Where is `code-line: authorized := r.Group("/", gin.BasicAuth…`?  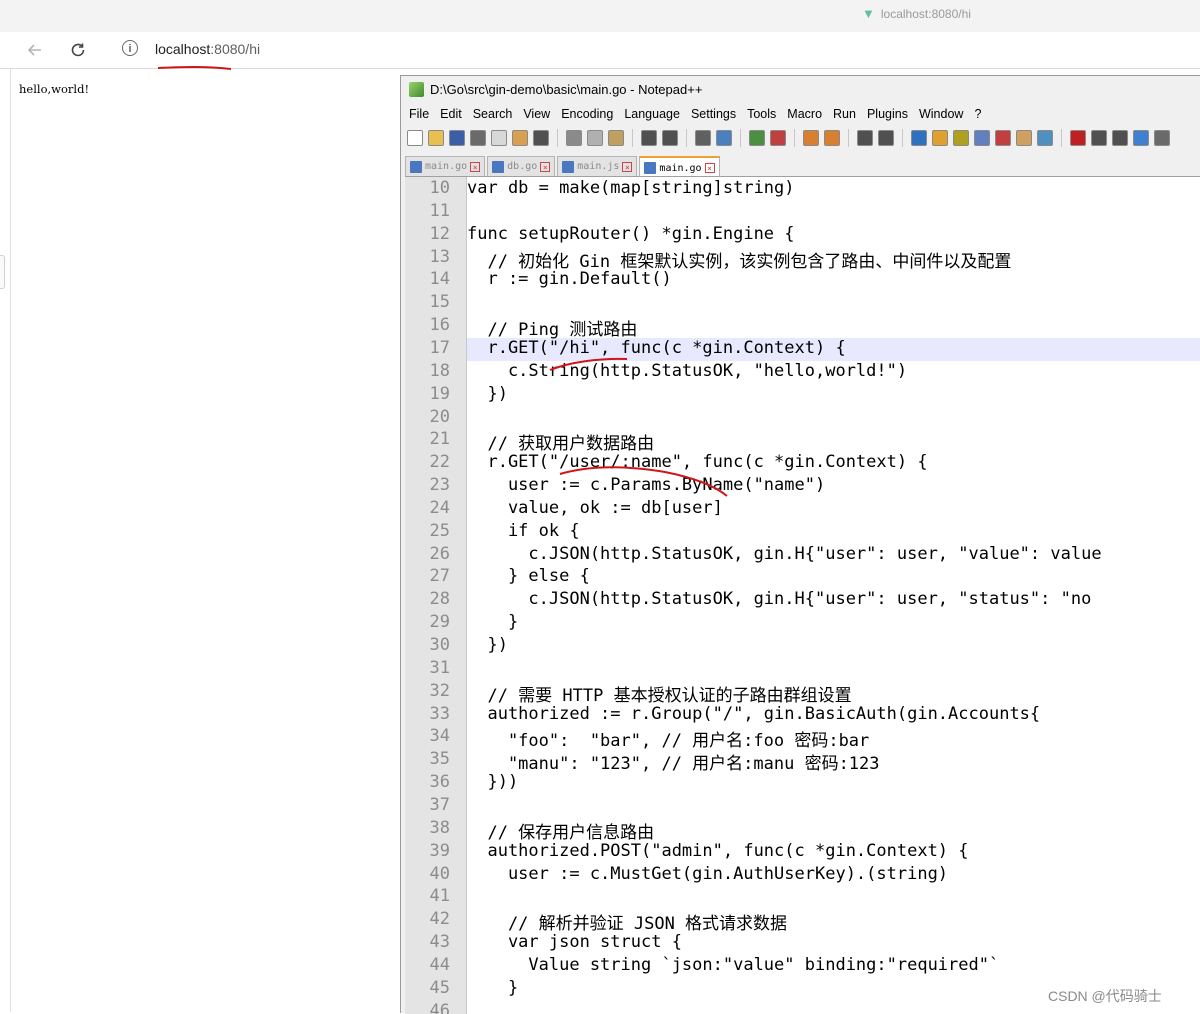
code-line: authorized := r.Group("/", gin.BasicAuth… is located at coordinates (753, 714).